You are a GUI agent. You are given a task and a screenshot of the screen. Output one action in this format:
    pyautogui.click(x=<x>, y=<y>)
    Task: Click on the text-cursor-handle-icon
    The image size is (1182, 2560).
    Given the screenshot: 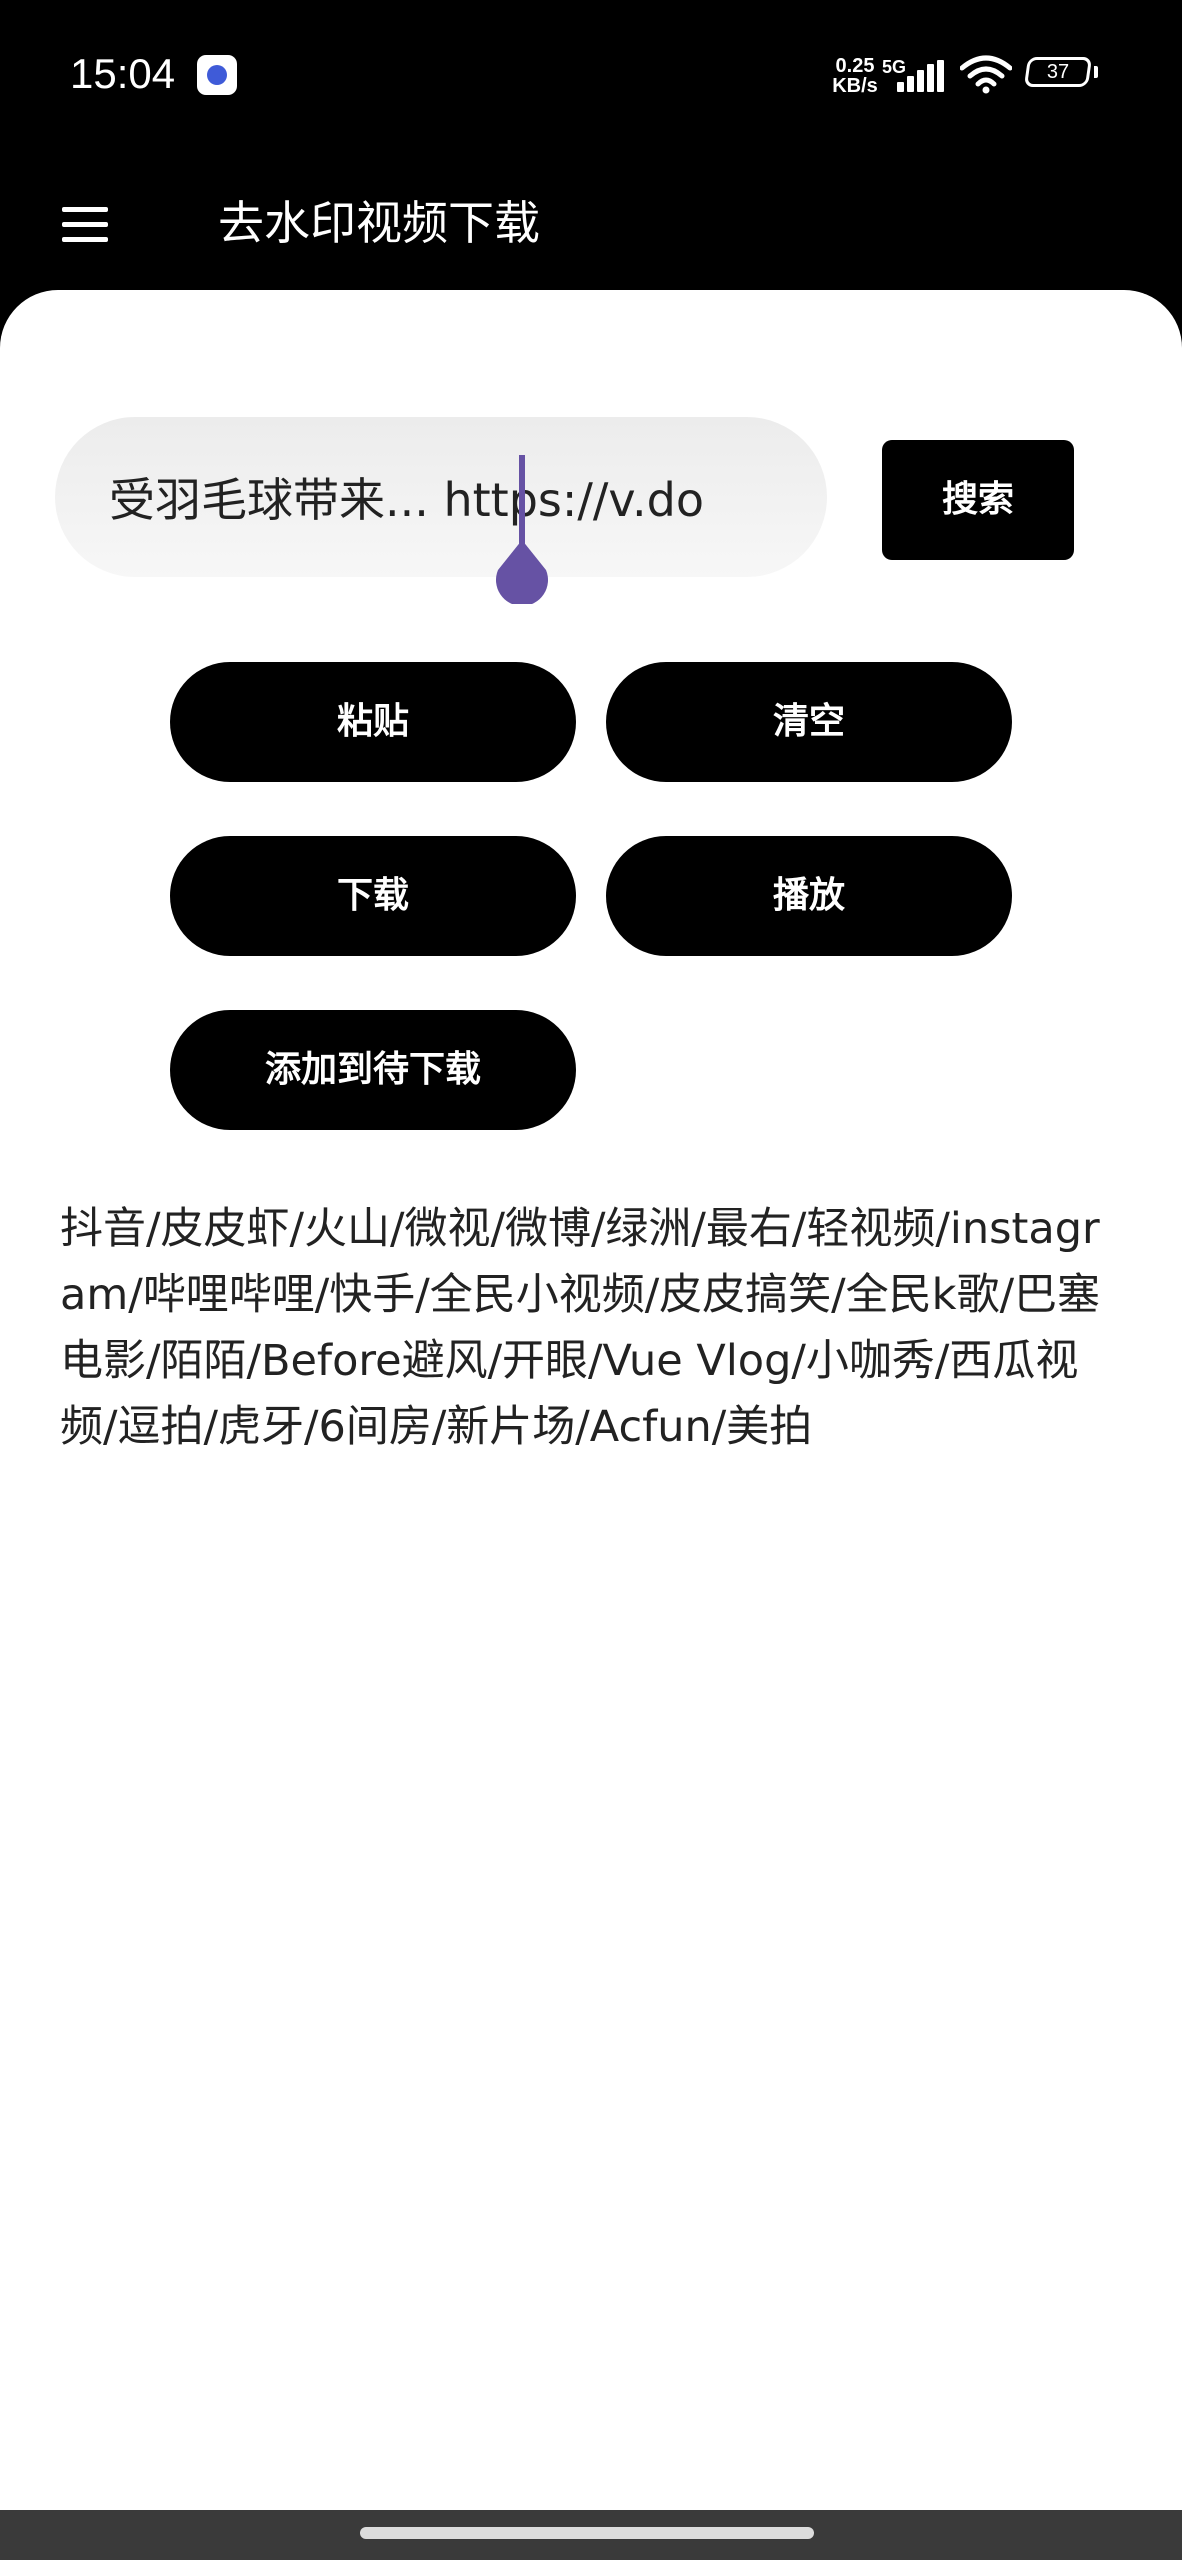 What is the action you would take?
    pyautogui.click(x=522, y=572)
    